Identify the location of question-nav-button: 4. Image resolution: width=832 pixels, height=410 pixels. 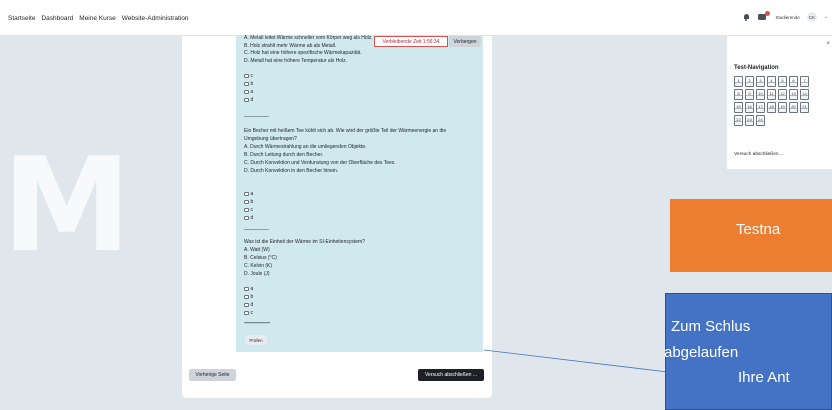
(771, 81).